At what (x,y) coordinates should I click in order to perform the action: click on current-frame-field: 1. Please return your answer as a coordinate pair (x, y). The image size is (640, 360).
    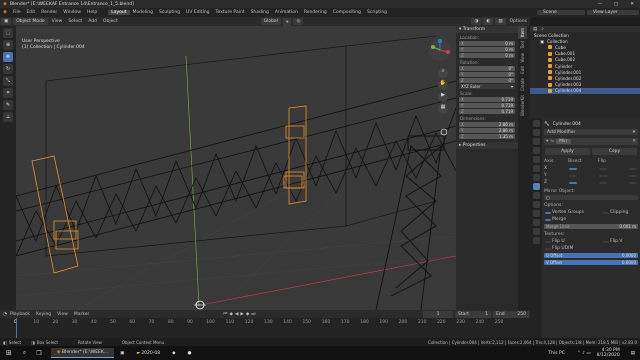
    Looking at the image, I should click on (438, 314).